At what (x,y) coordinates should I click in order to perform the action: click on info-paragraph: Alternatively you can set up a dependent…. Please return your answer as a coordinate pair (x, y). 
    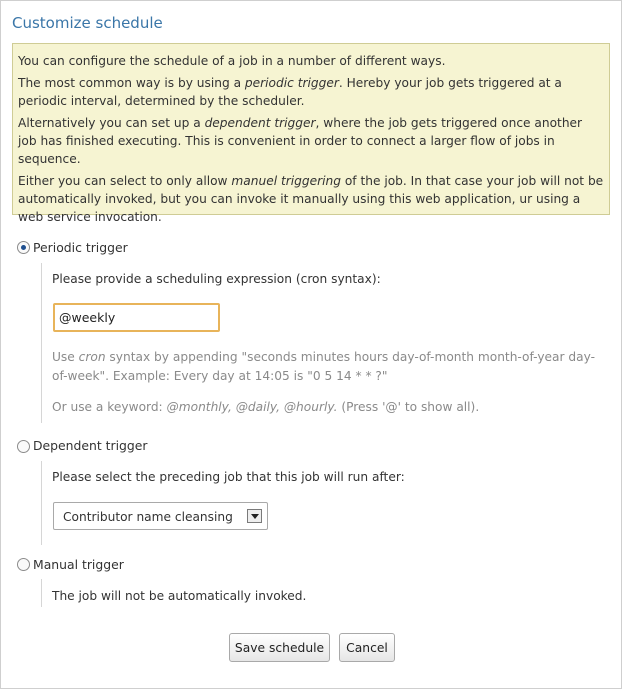
    Looking at the image, I should click on (300, 141).